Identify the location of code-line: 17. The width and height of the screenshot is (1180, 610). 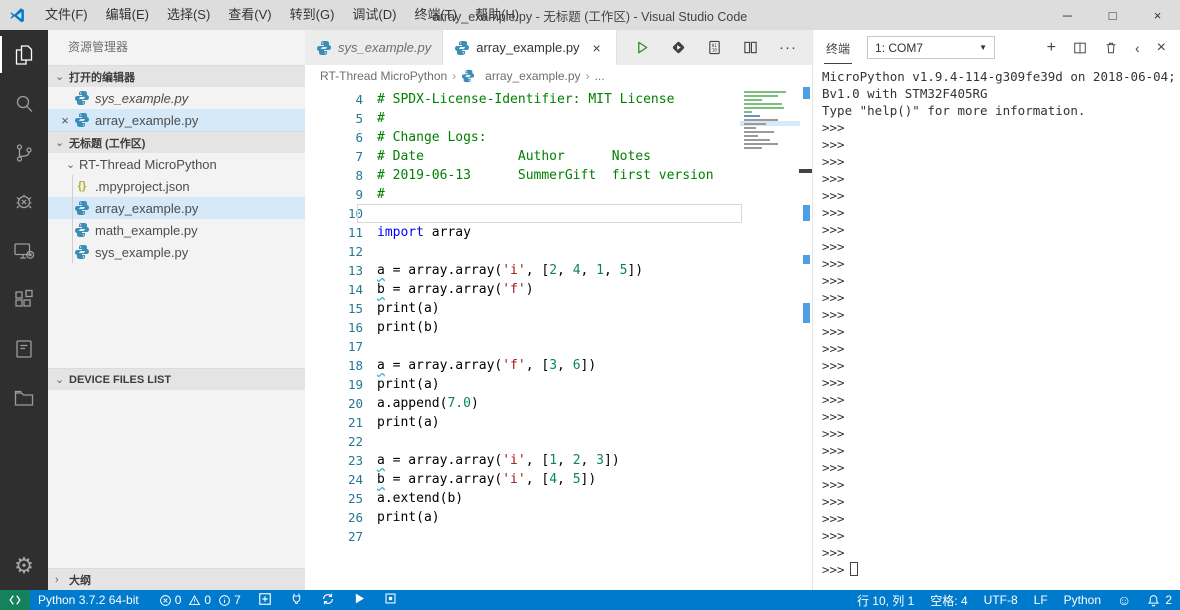
(558, 346).